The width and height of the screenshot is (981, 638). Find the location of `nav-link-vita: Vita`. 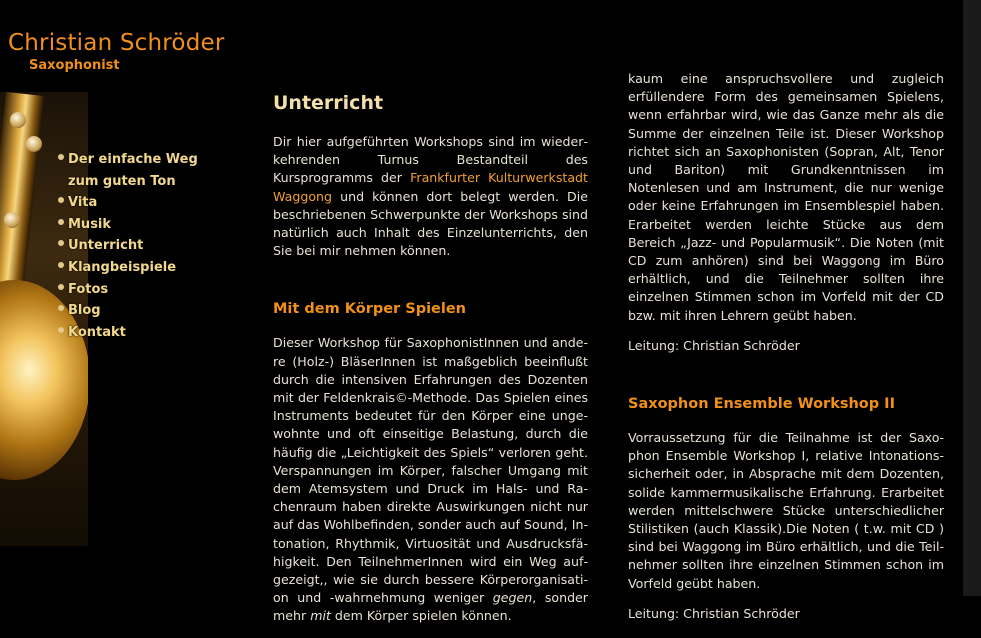

nav-link-vita: Vita is located at coordinates (82, 202).